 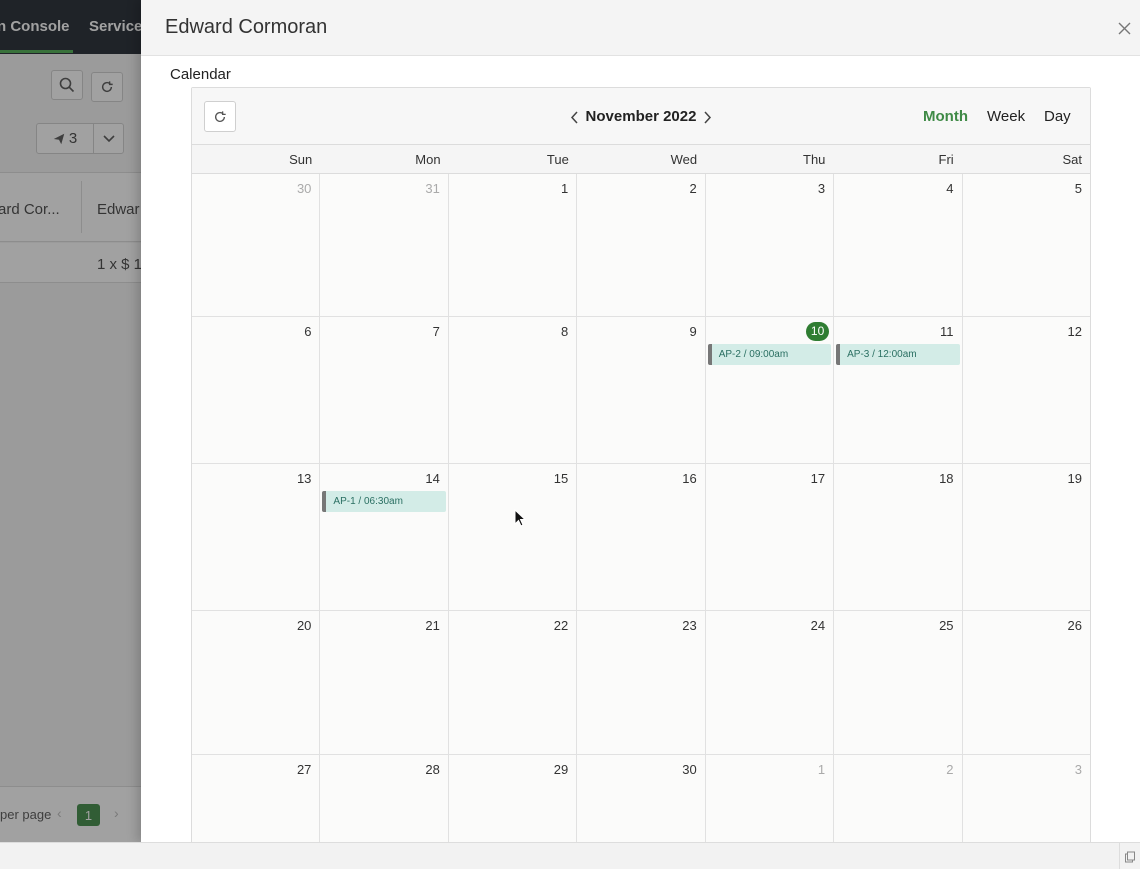 I want to click on view-tab-week: Week, so click(x=1006, y=116).